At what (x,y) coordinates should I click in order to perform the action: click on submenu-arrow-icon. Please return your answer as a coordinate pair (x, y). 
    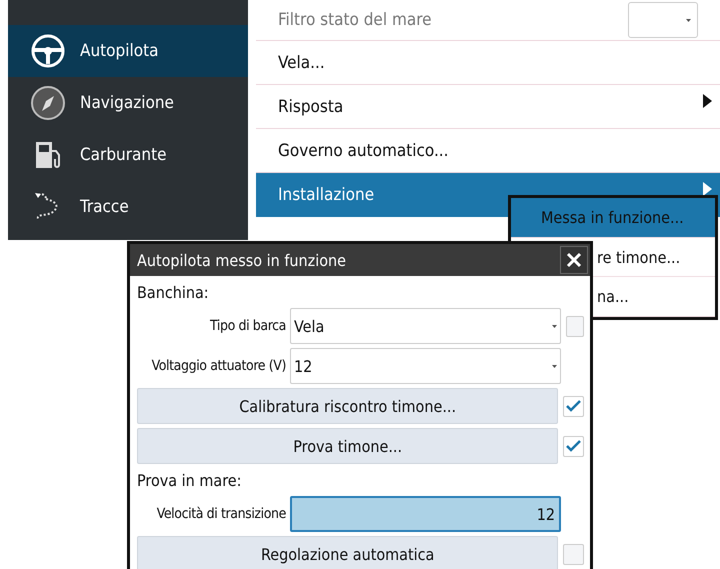
    Looking at the image, I should click on (707, 101).